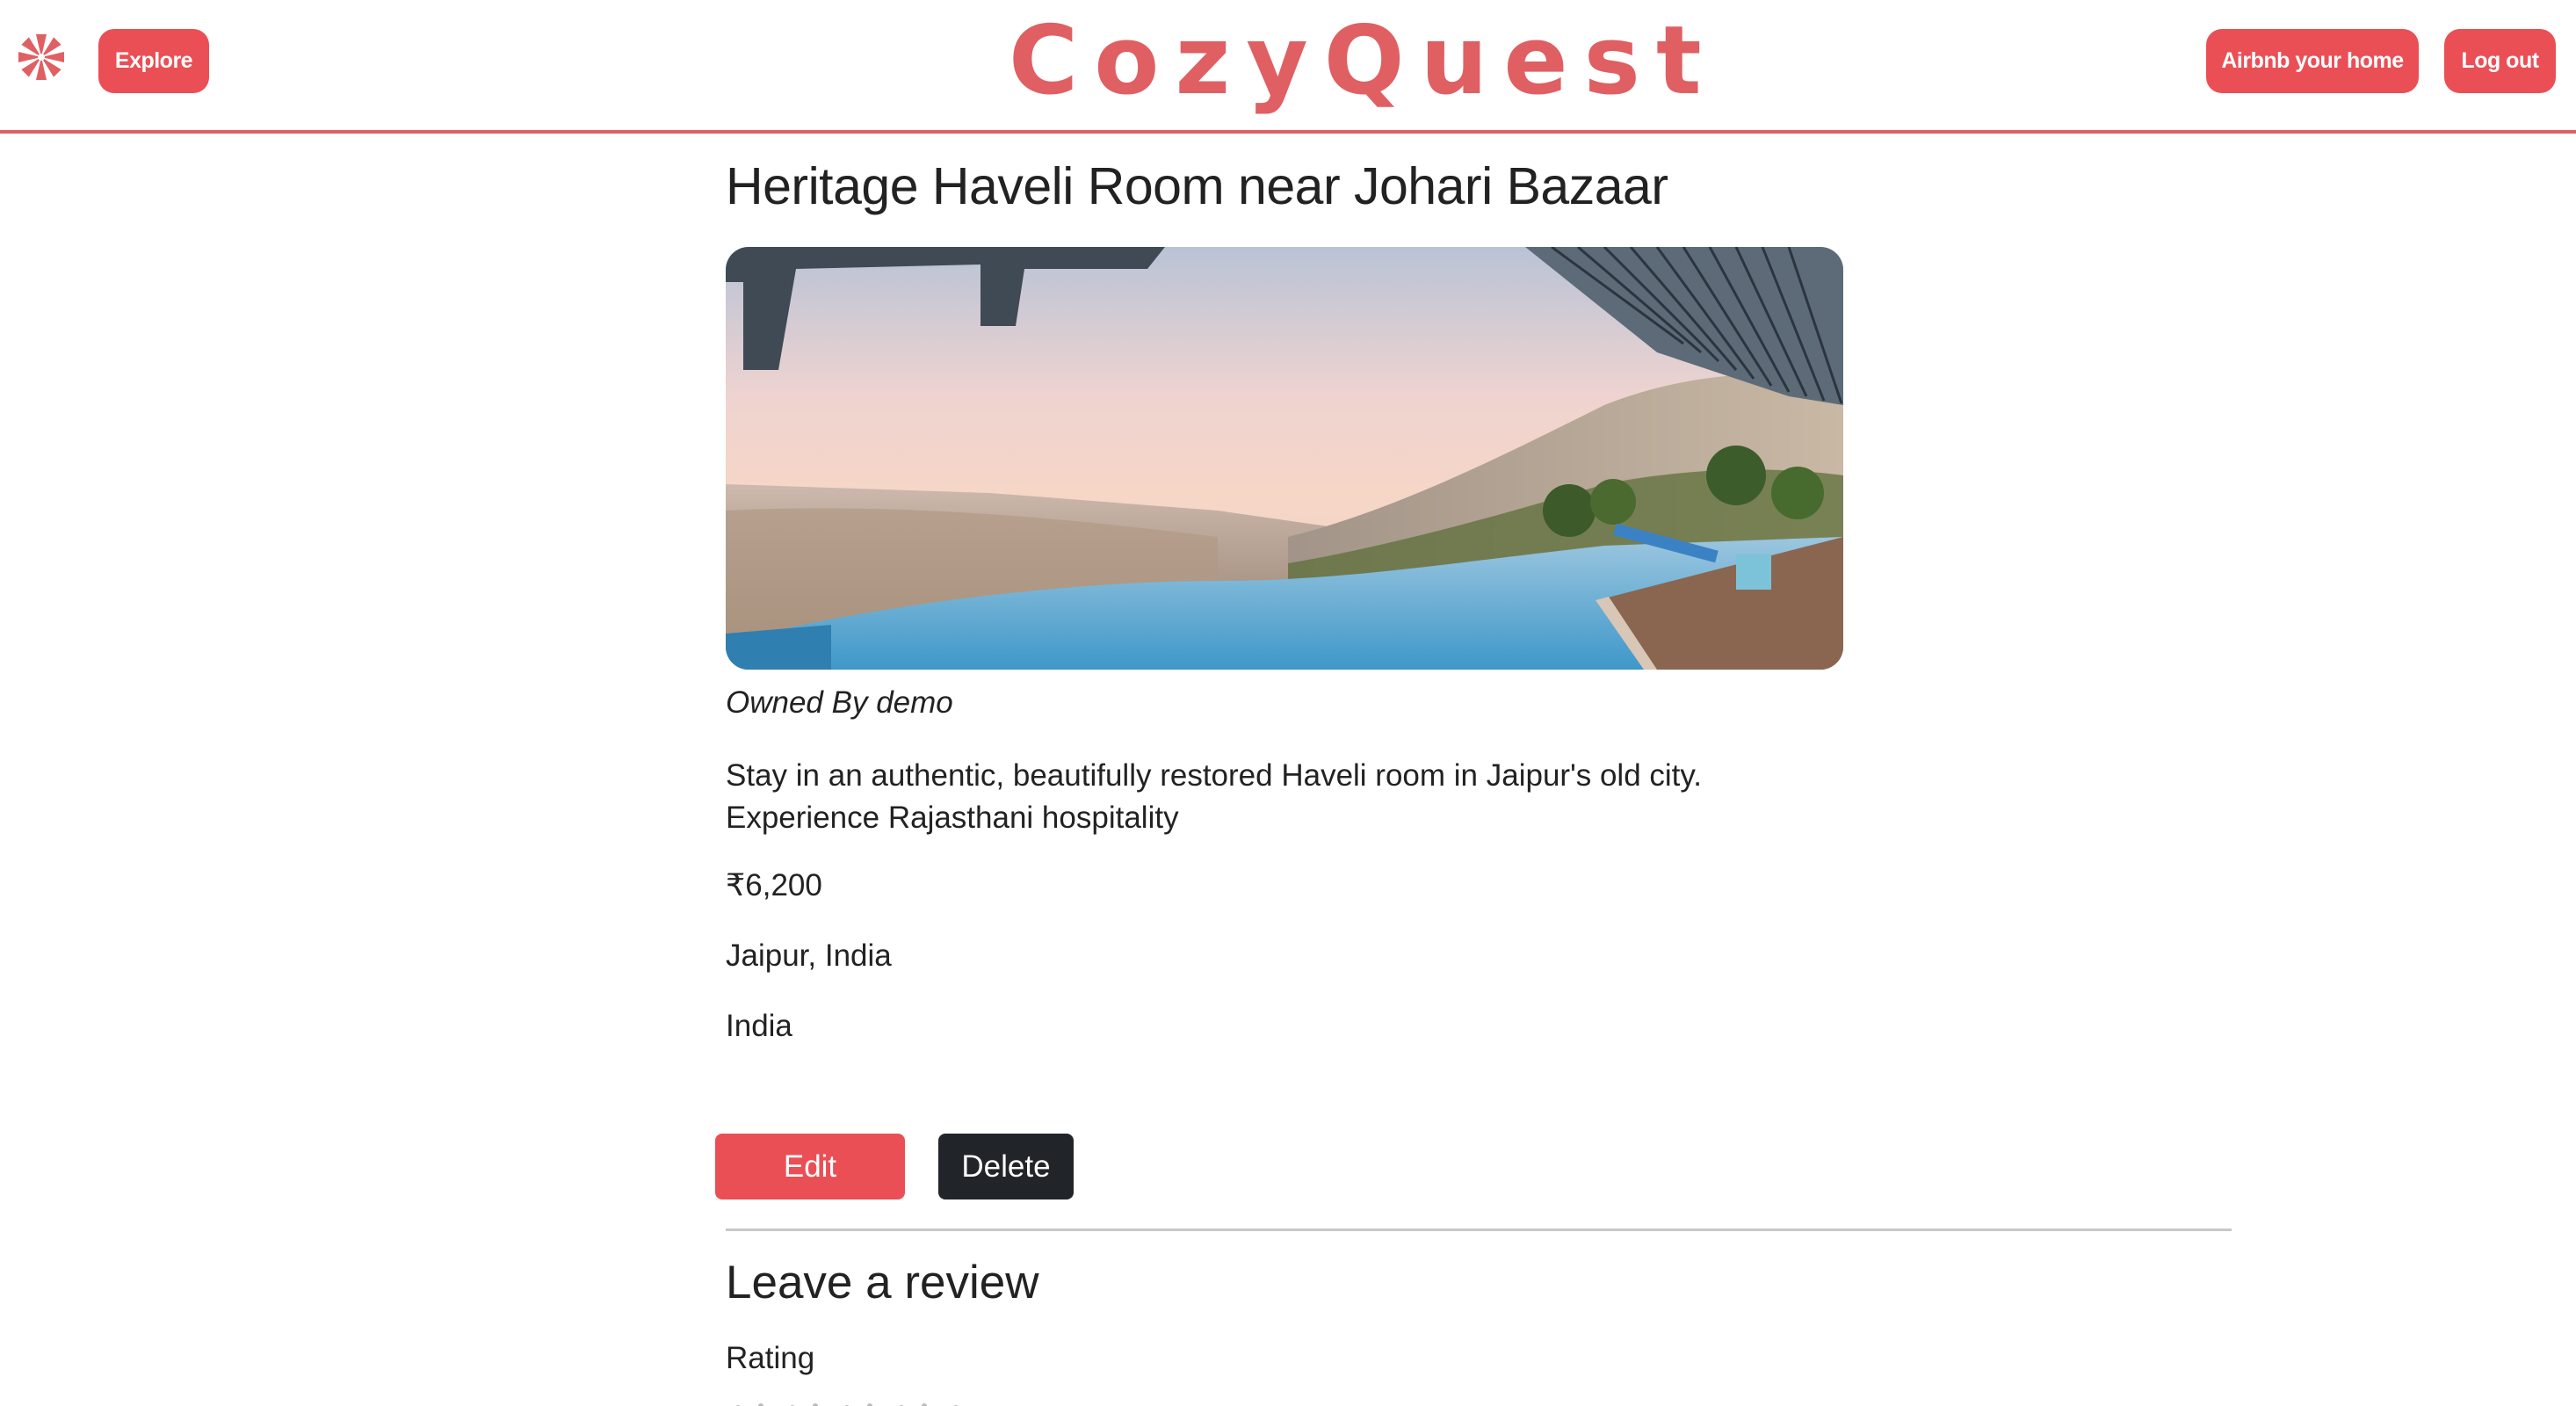 The height and width of the screenshot is (1406, 2576). I want to click on listing-owner: Owned By demo, so click(839, 703).